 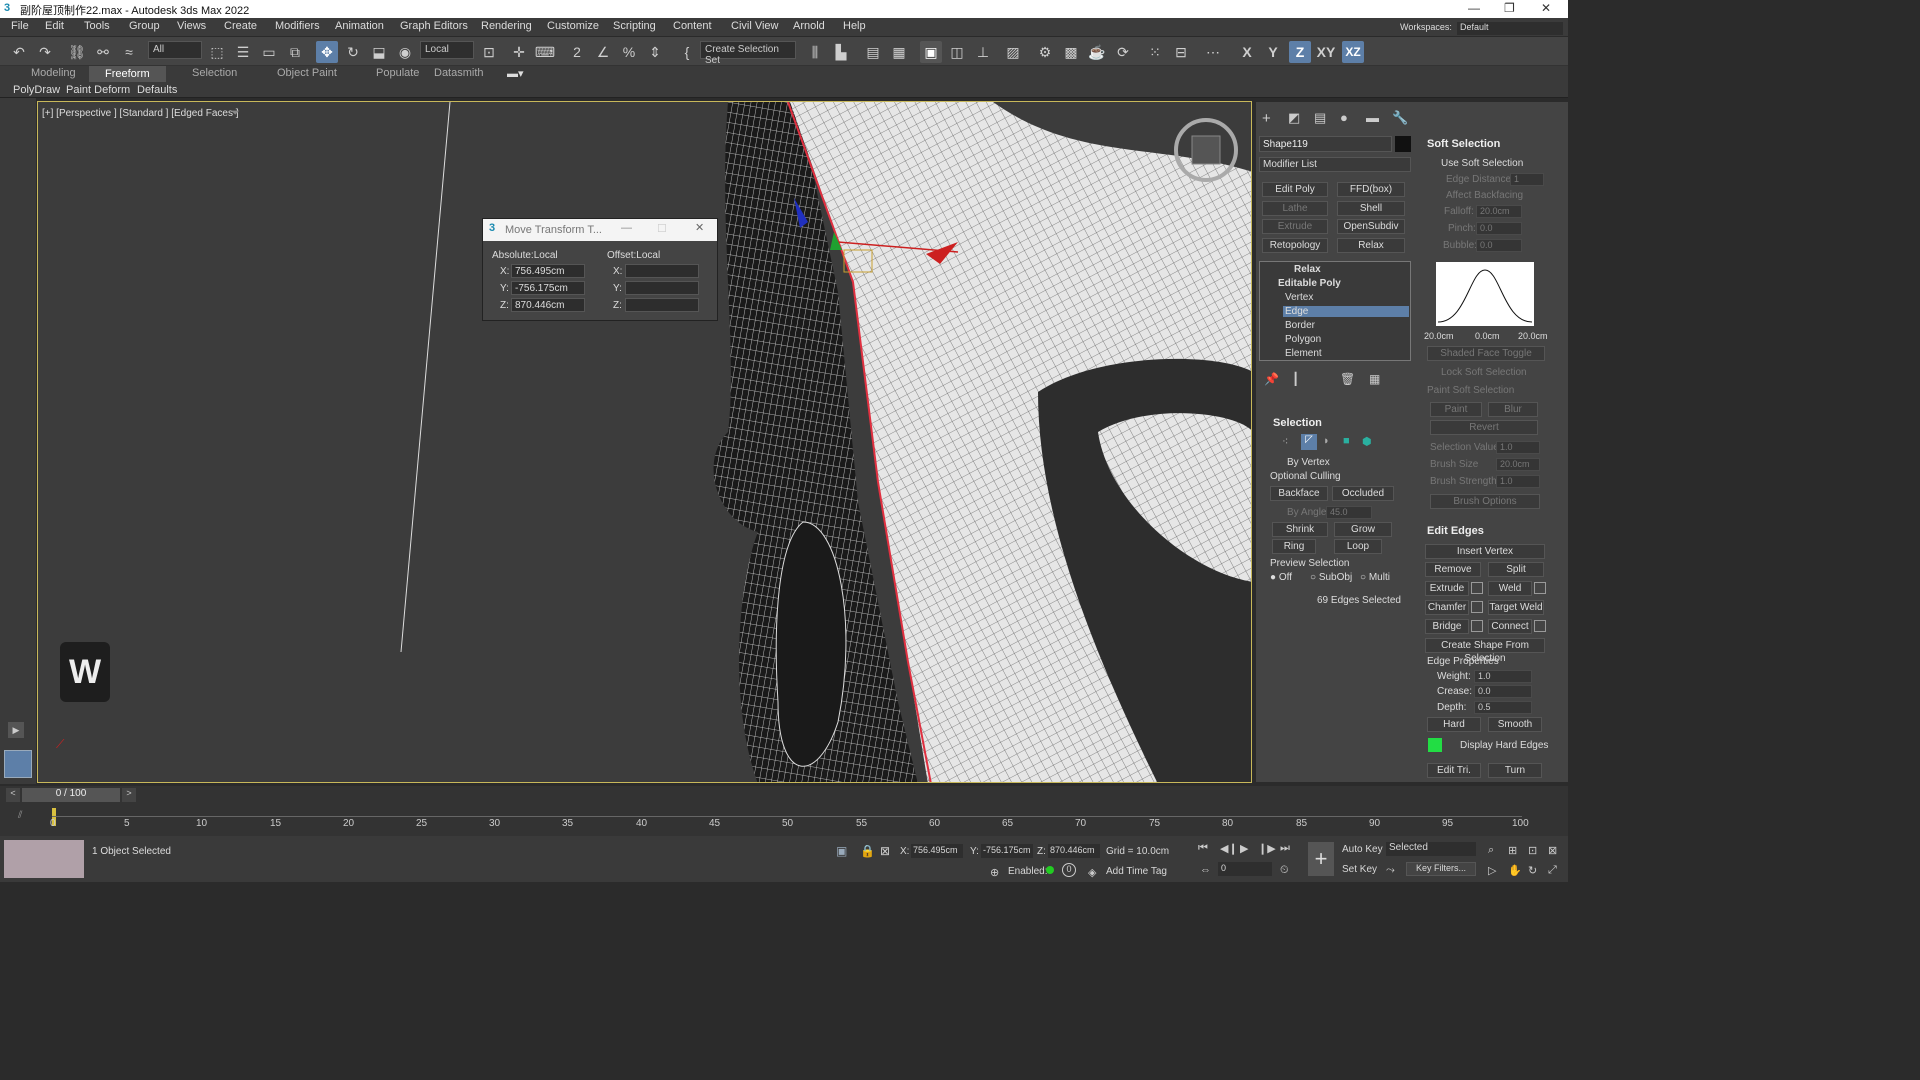 What do you see at coordinates (655, 52) in the screenshot?
I see `spinner-snap-icon: ⇕` at bounding box center [655, 52].